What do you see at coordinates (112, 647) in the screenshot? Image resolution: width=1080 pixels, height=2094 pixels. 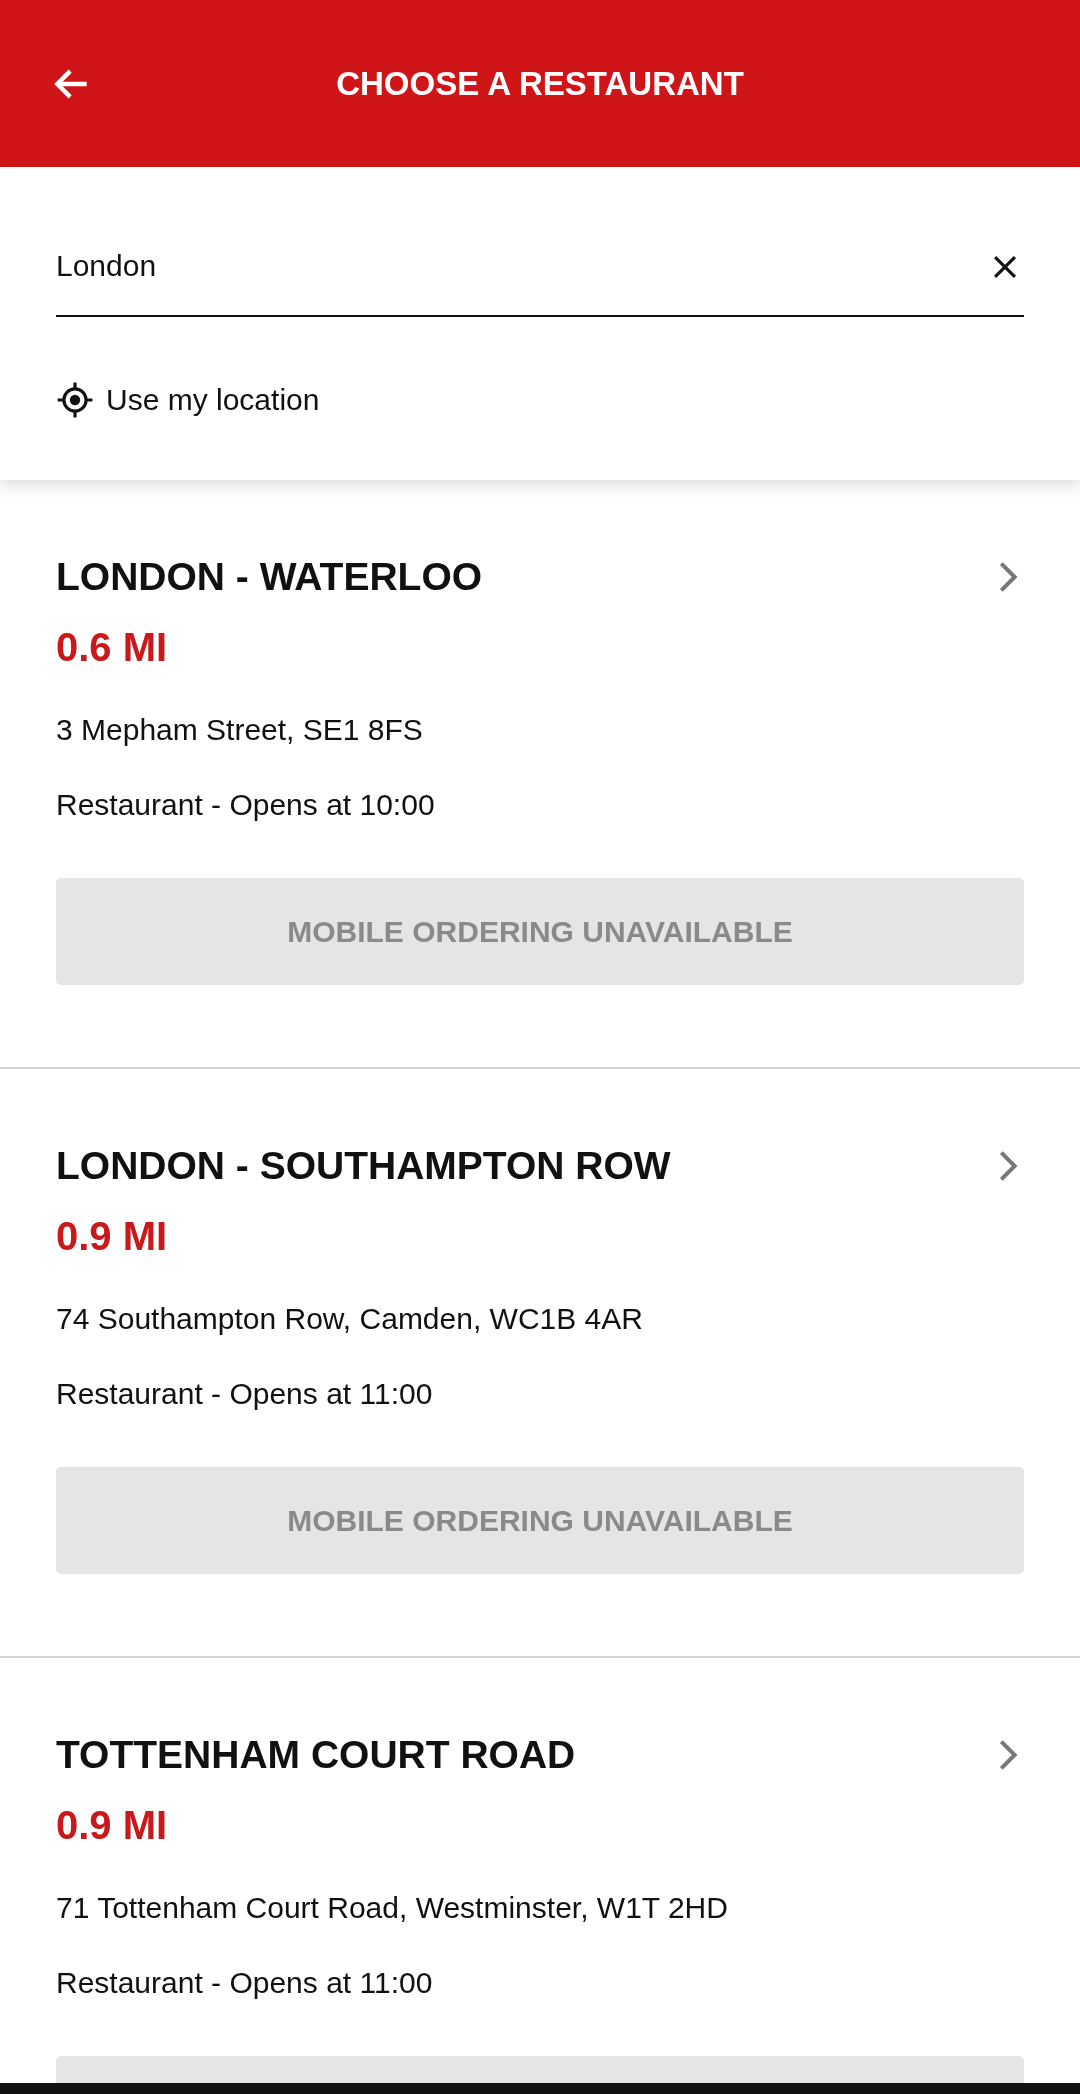 I see `distance: 0.6 MI` at bounding box center [112, 647].